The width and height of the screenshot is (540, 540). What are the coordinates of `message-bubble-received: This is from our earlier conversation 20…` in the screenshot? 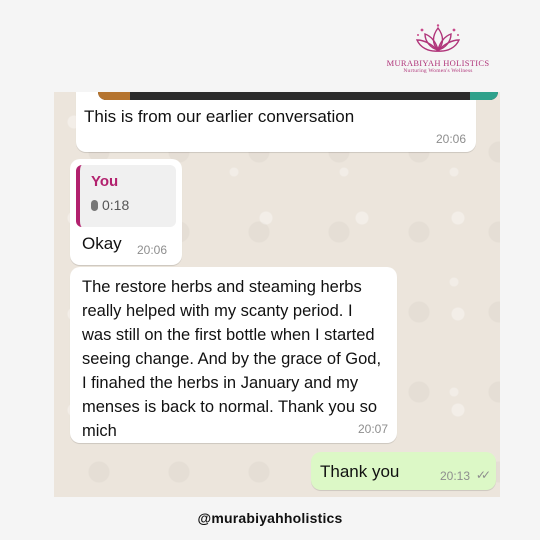 It's located at (287, 122).